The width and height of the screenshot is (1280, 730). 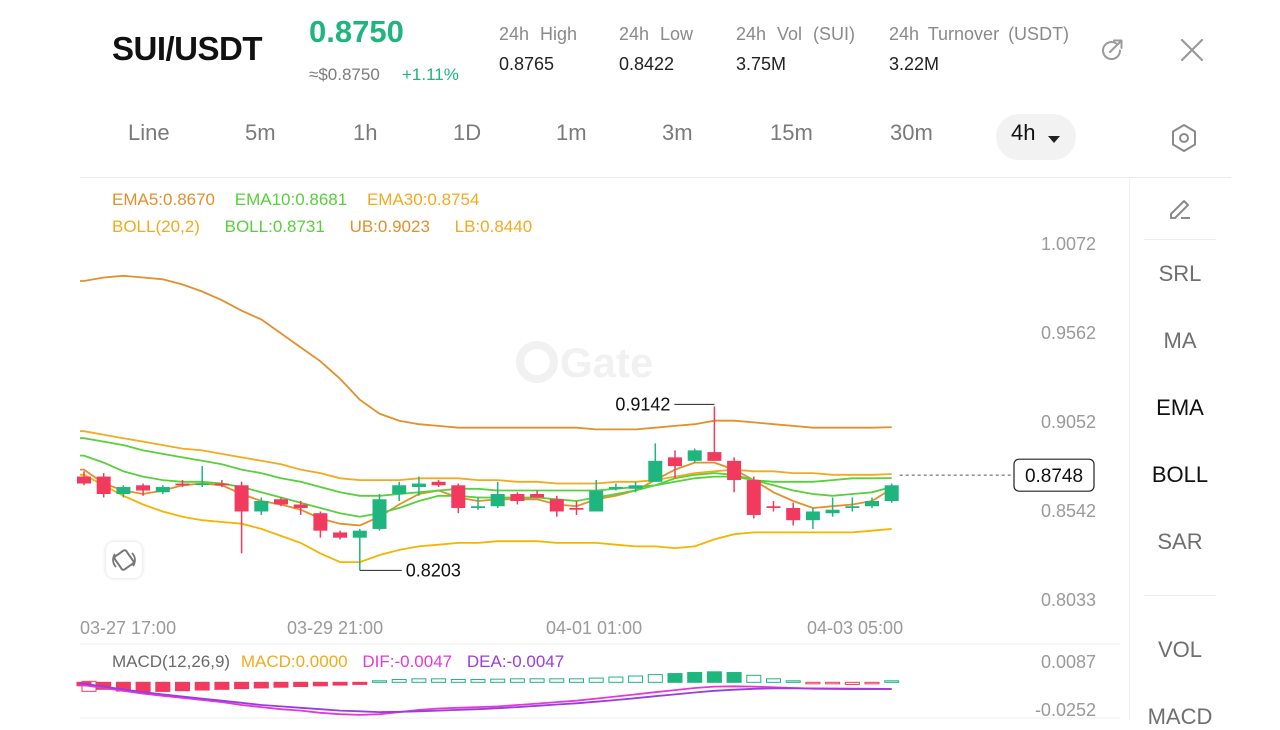 What do you see at coordinates (1180, 274) in the screenshot?
I see `sidebar-item-srl: SRL` at bounding box center [1180, 274].